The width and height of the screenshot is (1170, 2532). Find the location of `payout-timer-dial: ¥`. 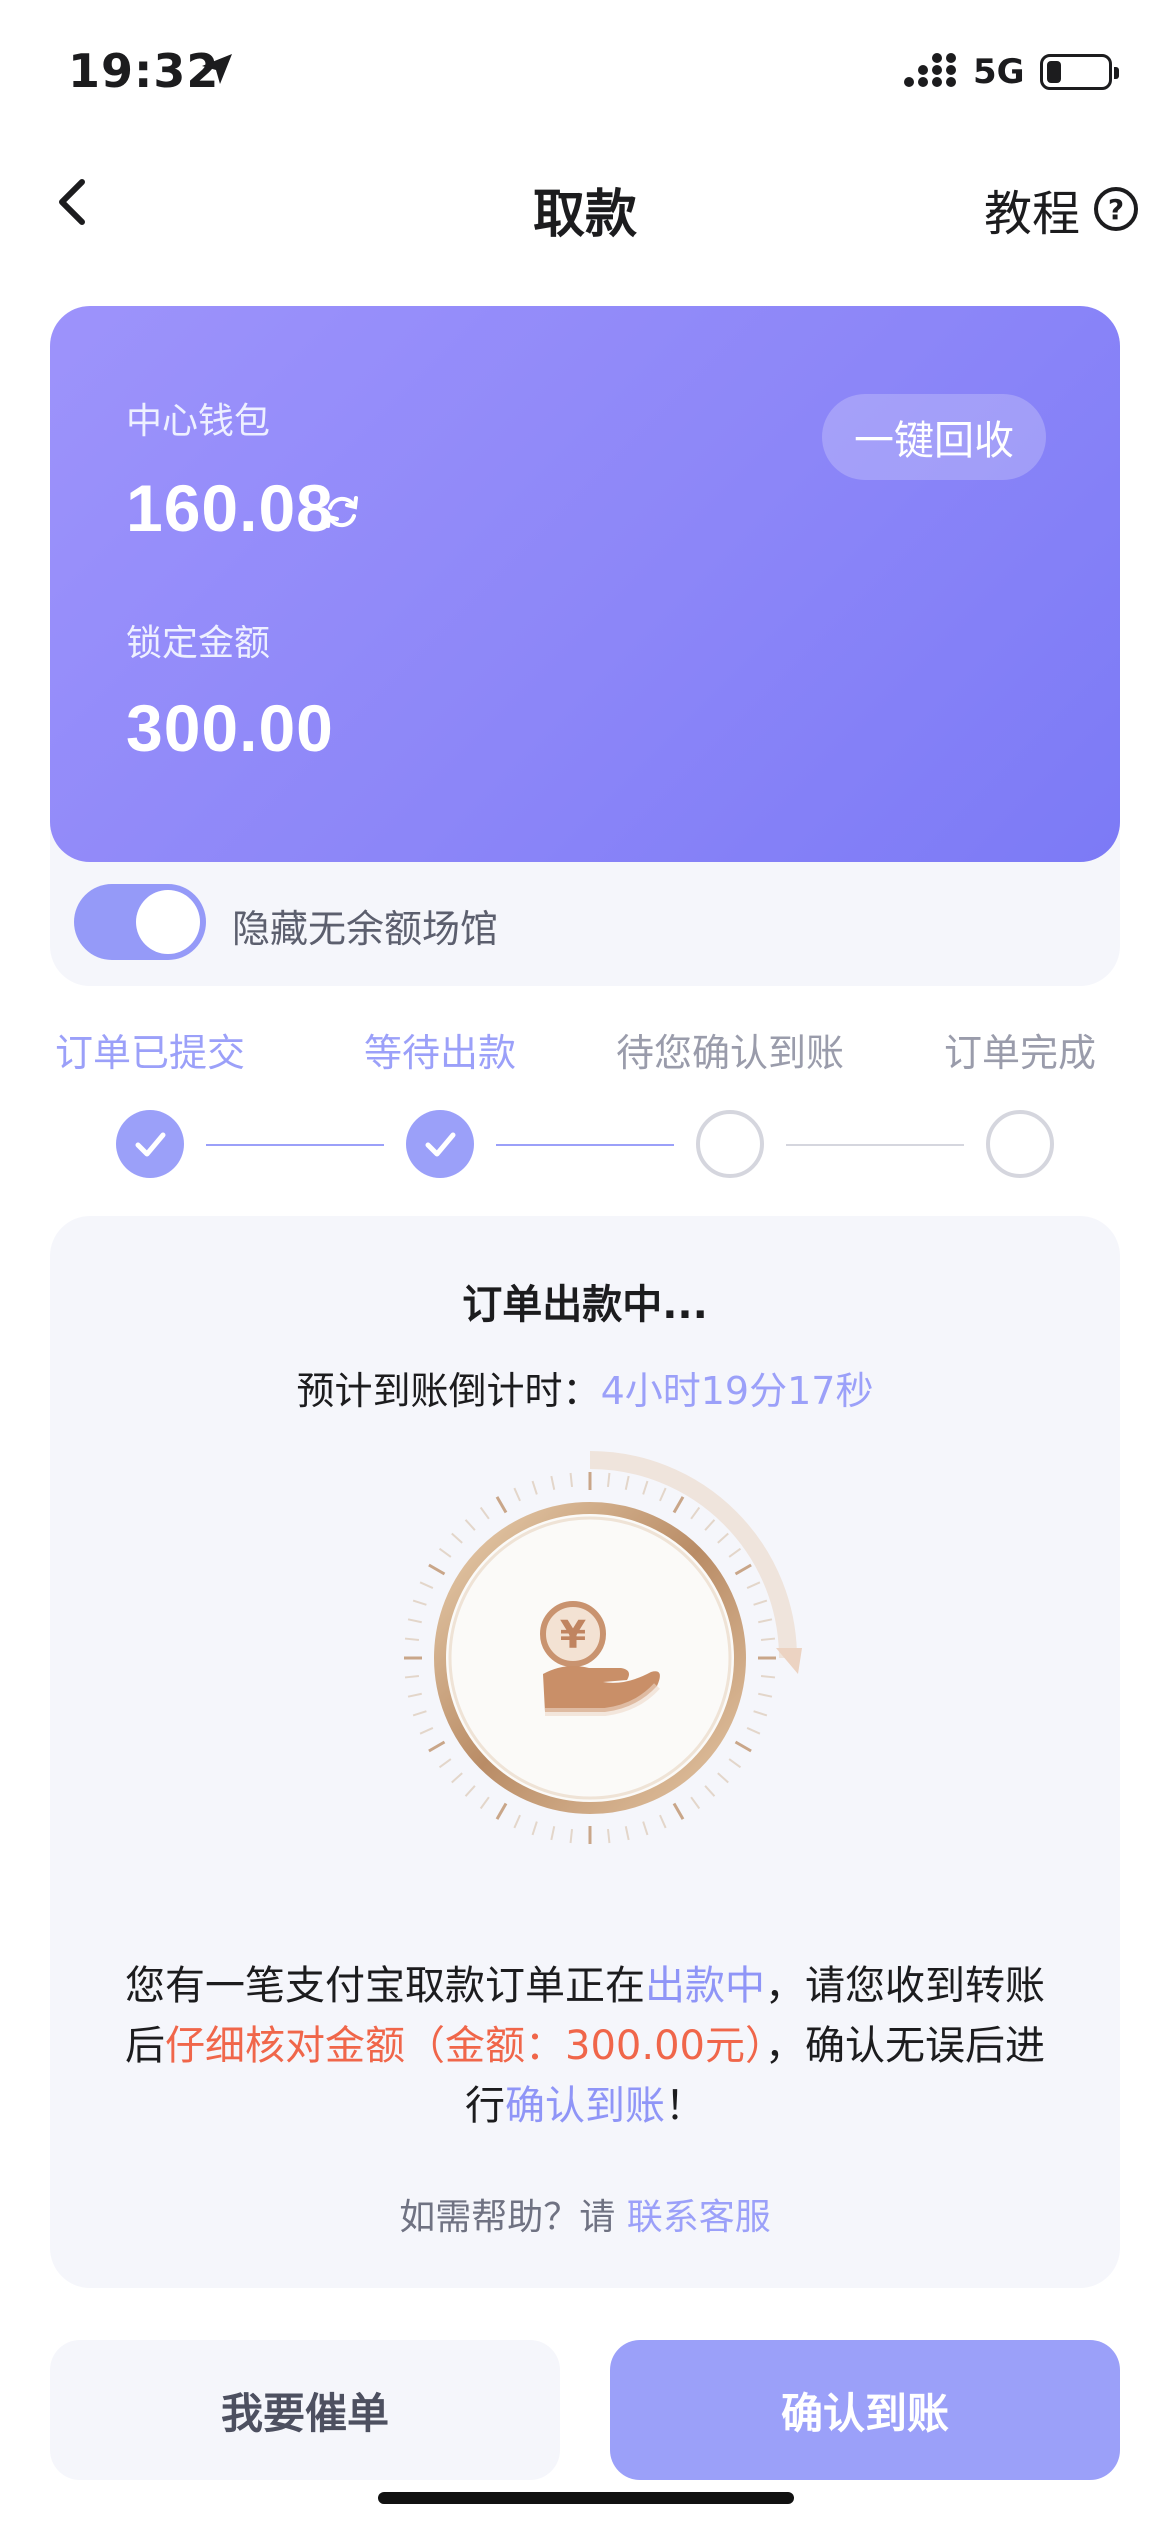

payout-timer-dial: ¥ is located at coordinates (603, 1647).